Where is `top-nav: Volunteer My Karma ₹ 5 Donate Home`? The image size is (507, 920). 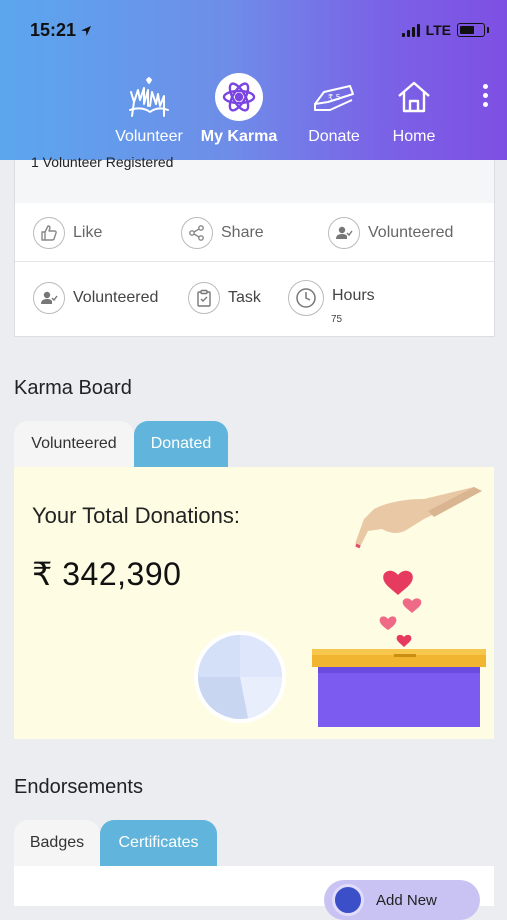
top-nav: Volunteer My Karma ₹ 5 Donate Home is located at coordinates (253, 112).